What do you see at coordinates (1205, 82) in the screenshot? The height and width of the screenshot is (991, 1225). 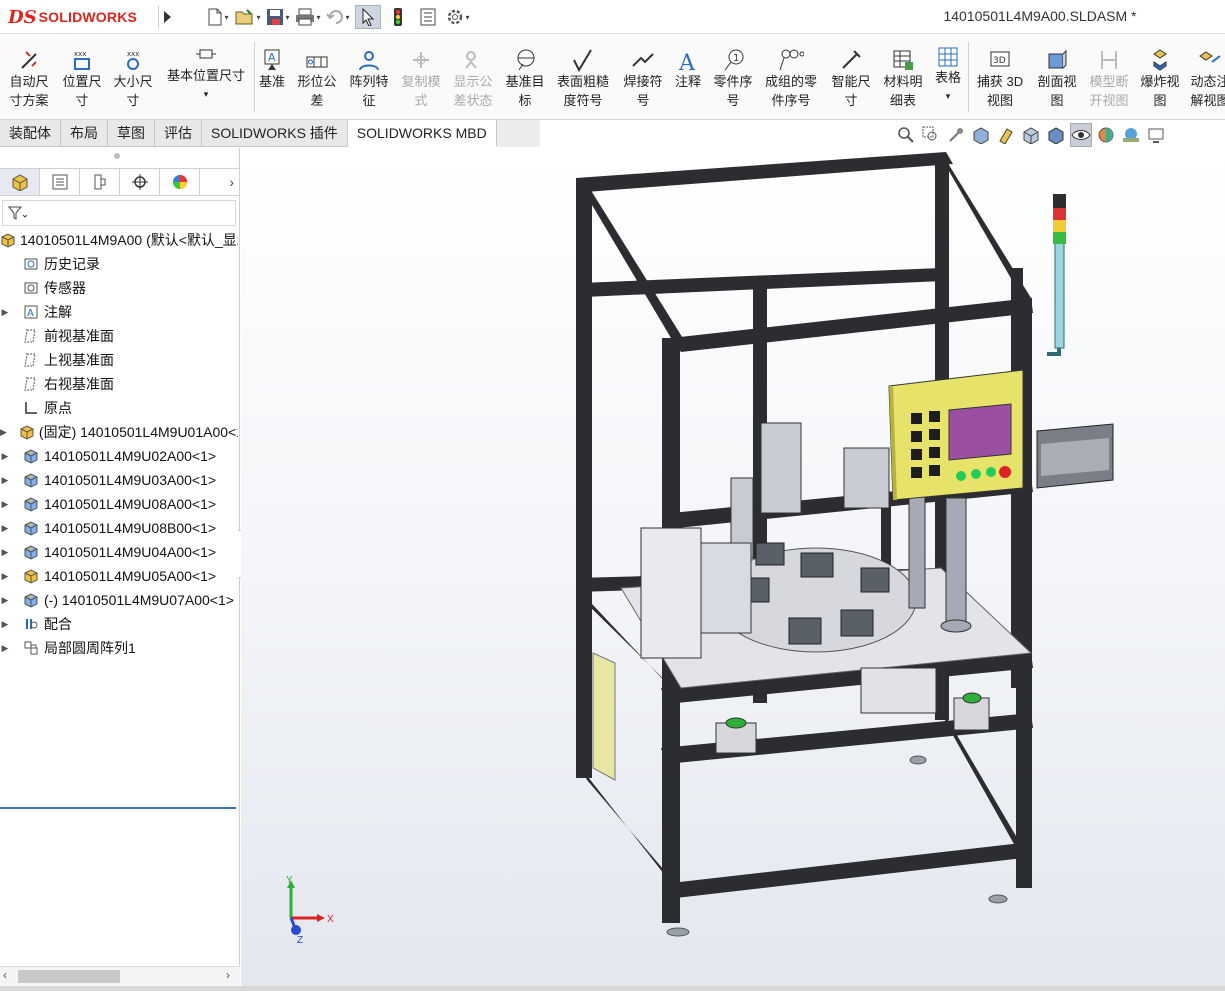 I see `animated-explode-button: 动态注 解视图` at bounding box center [1205, 82].